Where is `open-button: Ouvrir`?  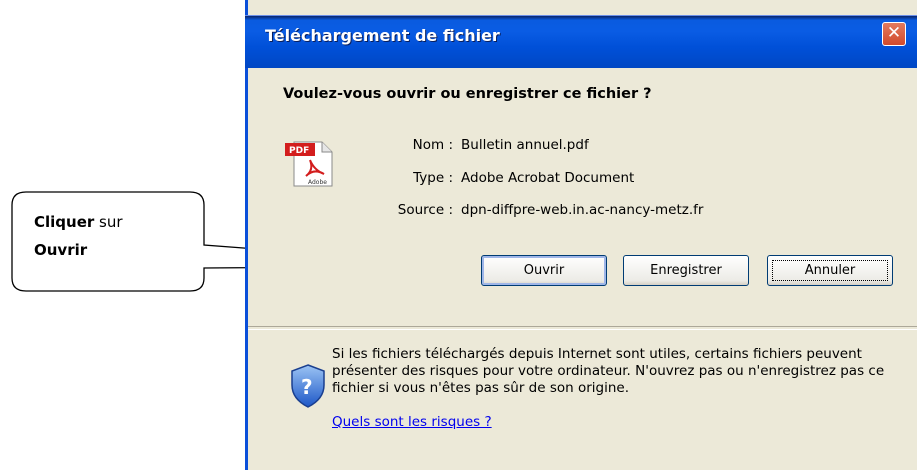
open-button: Ouvrir is located at coordinates (544, 270).